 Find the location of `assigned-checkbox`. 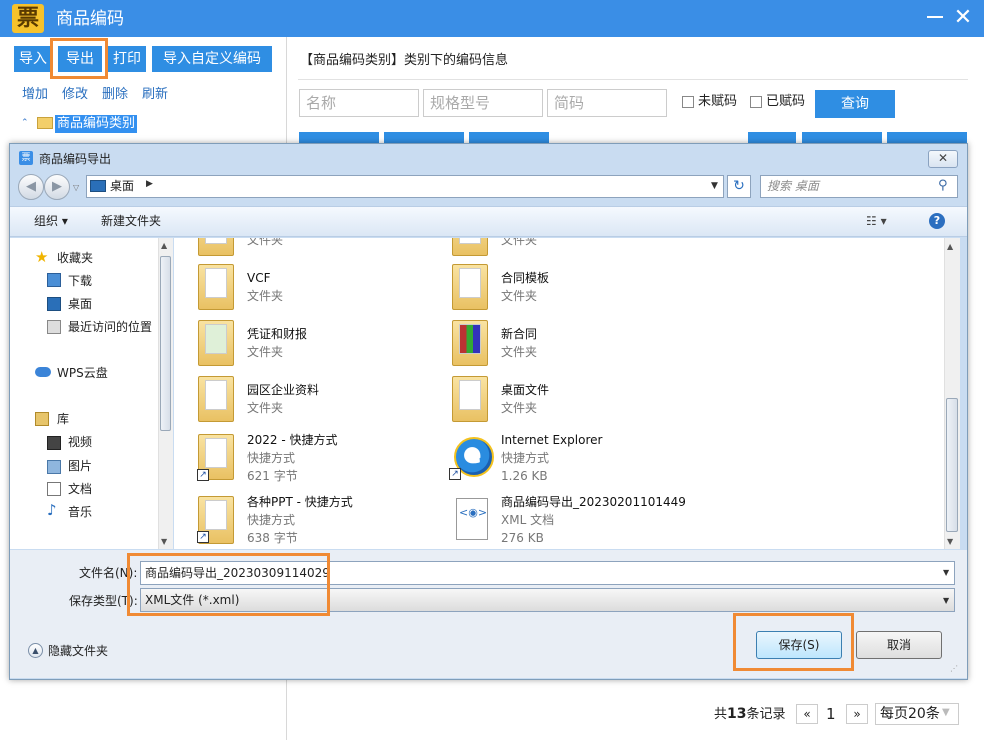

assigned-checkbox is located at coordinates (756, 102).